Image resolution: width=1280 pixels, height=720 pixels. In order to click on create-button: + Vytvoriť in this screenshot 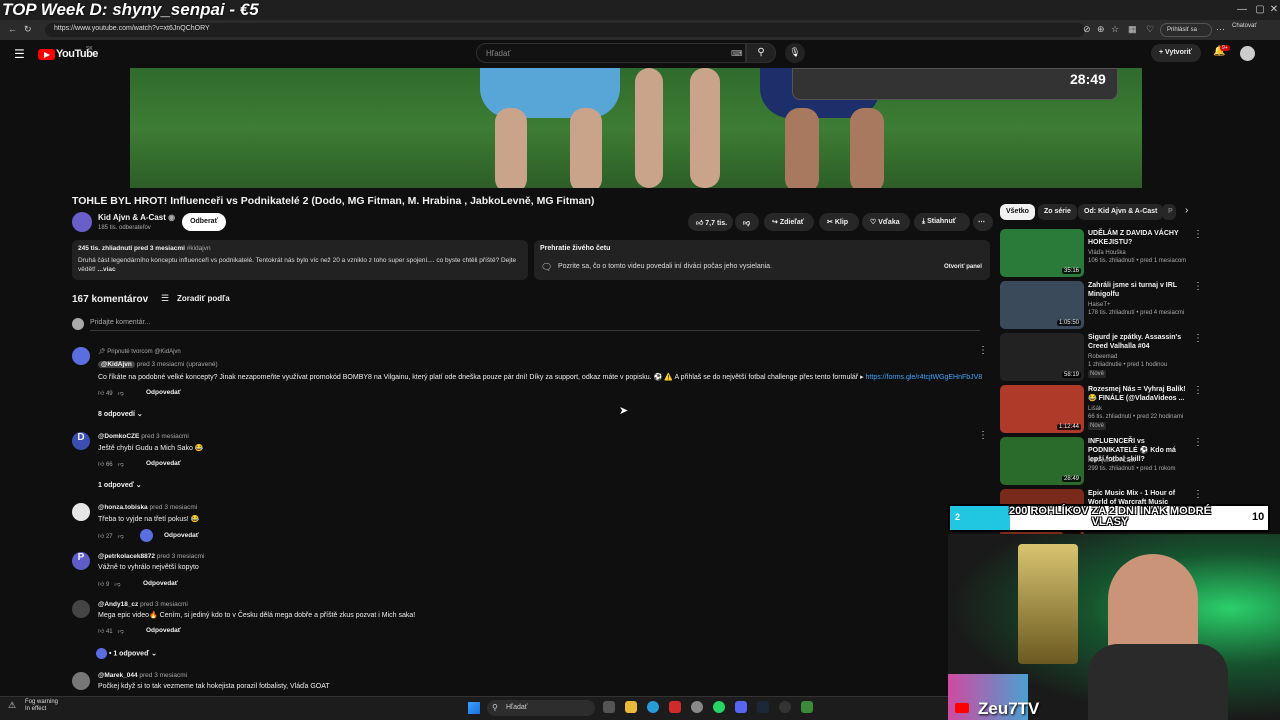, I will do `click(1176, 53)`.